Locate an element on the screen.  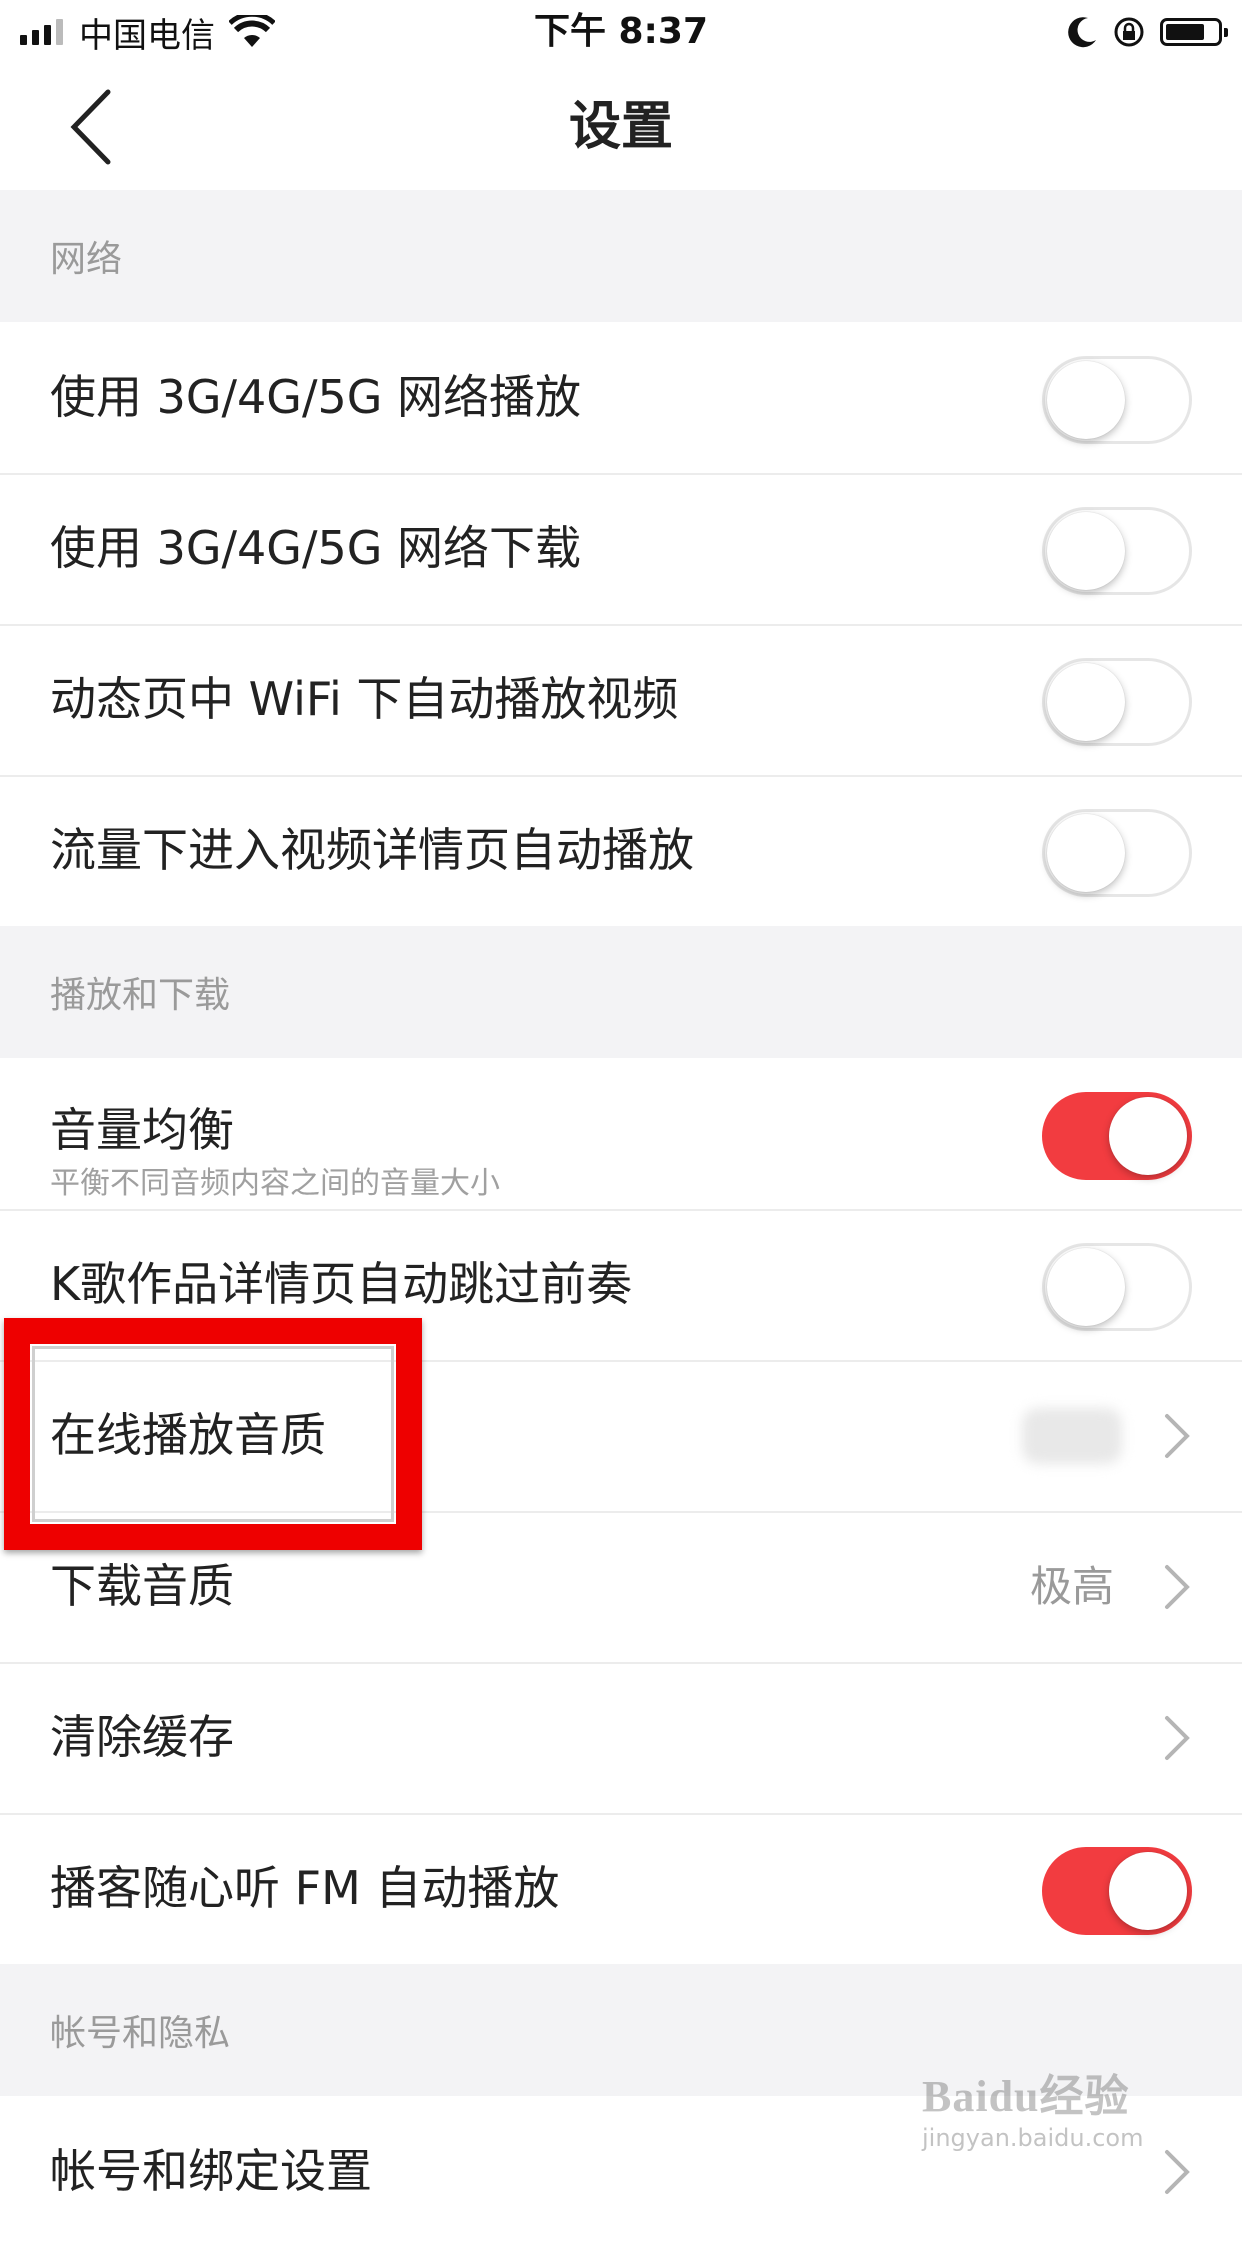
battery-icon is located at coordinates (1194, 32).